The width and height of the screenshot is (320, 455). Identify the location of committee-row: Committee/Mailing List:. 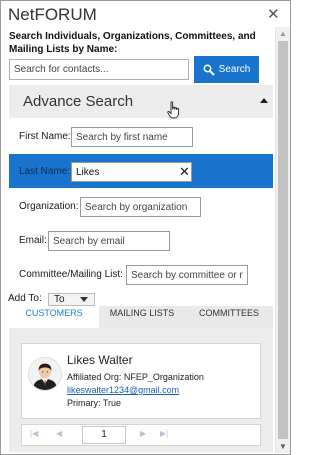
(141, 274).